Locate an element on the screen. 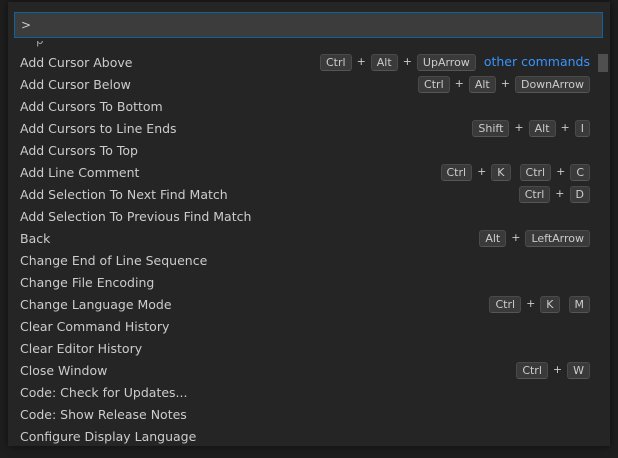  command-label: Back is located at coordinates (35, 238).